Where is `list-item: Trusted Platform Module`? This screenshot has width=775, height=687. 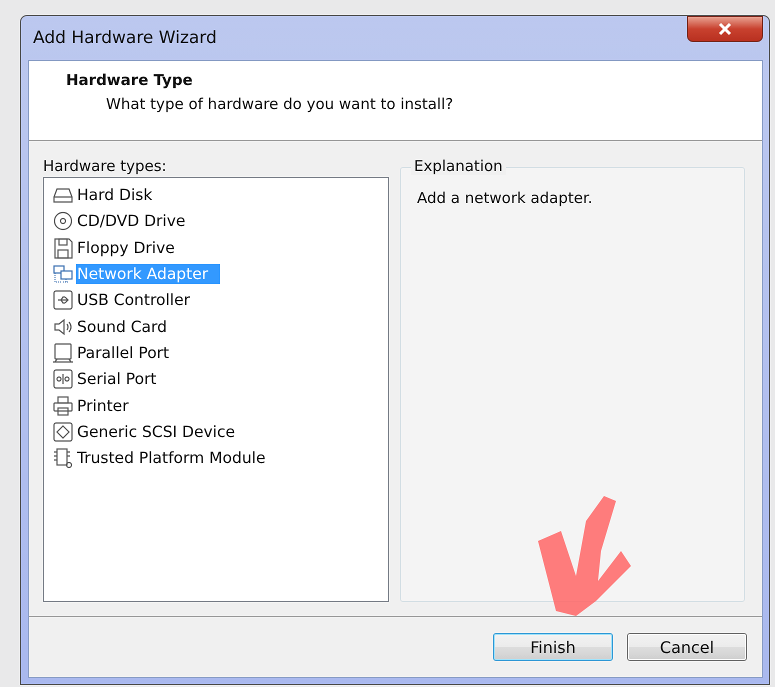
list-item: Trusted Platform Module is located at coordinates (177, 458).